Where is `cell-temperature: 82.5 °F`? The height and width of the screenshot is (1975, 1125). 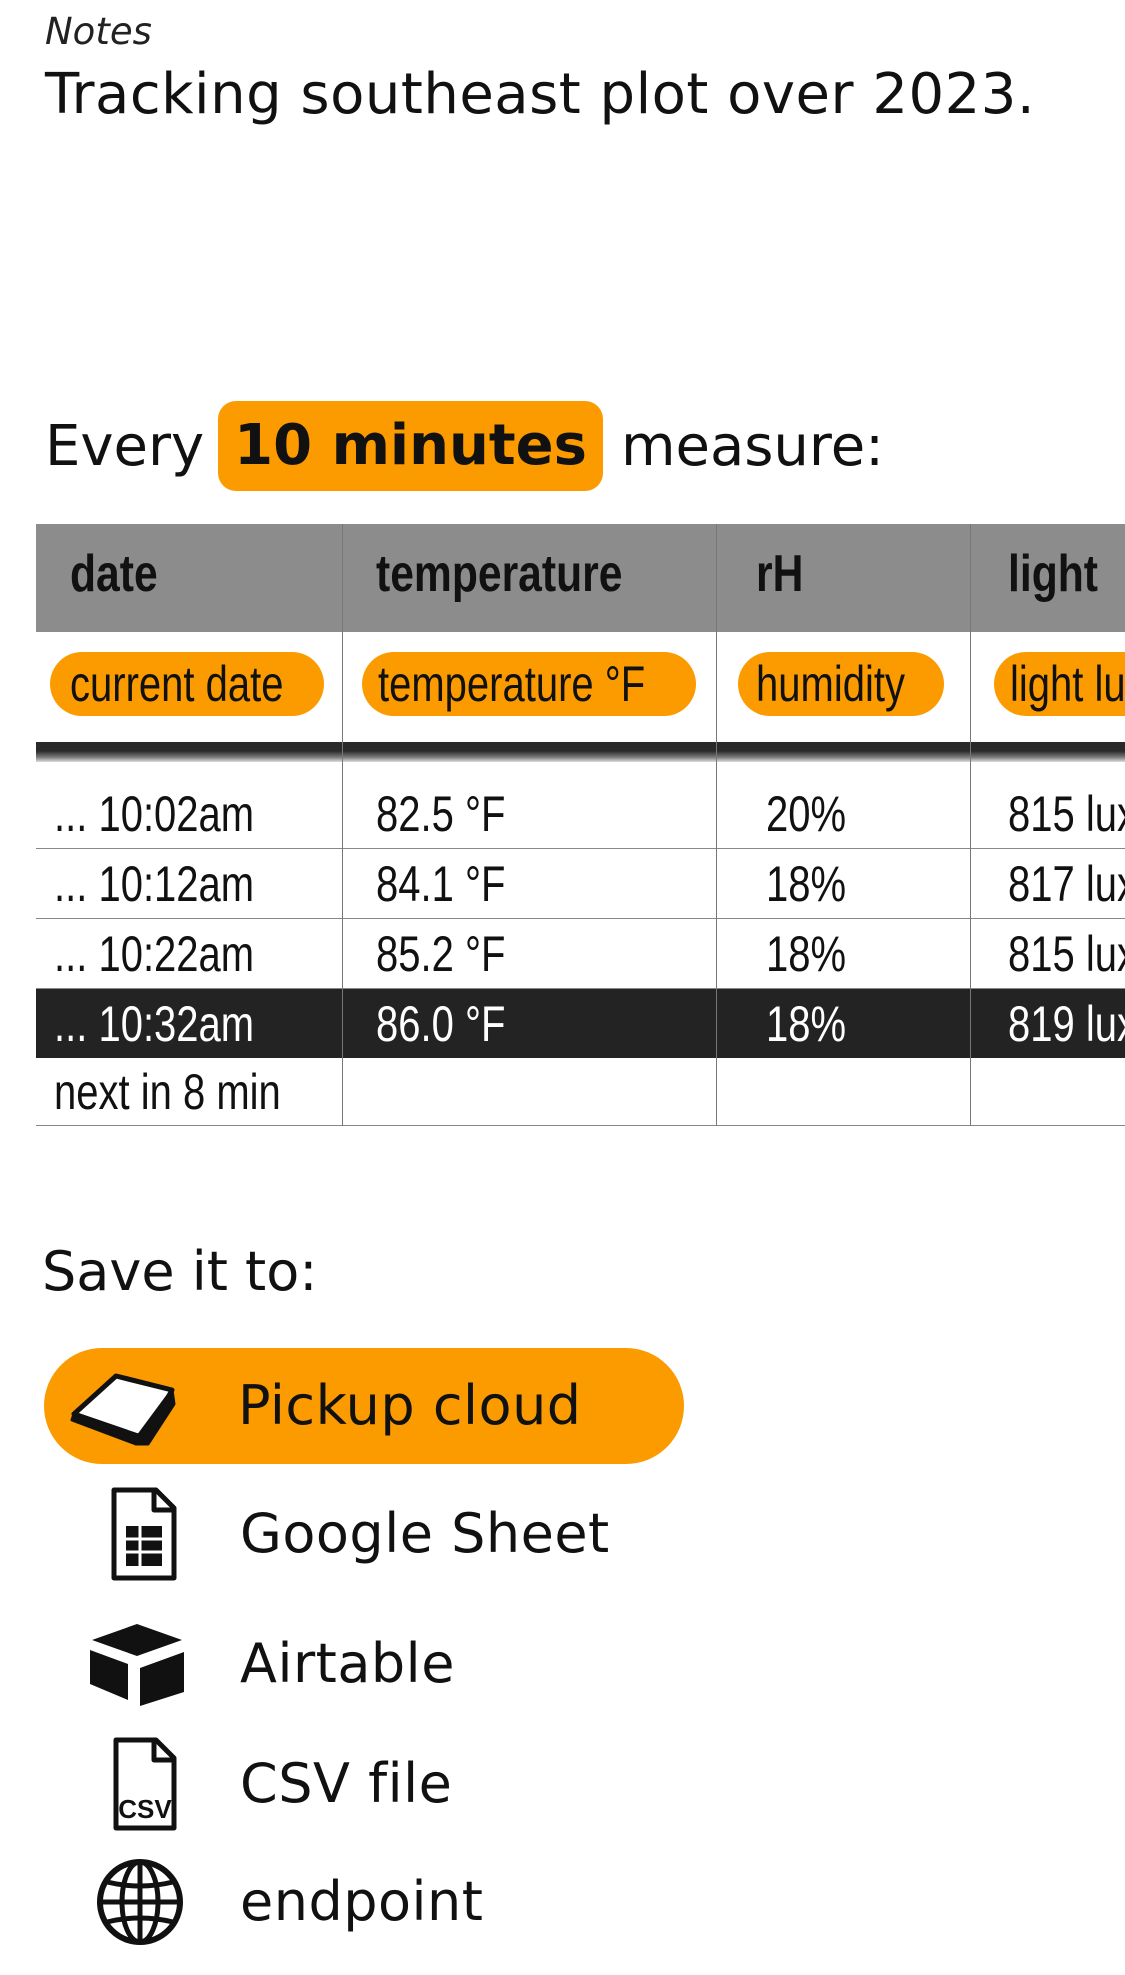 cell-temperature: 82.5 °F is located at coordinates (441, 814).